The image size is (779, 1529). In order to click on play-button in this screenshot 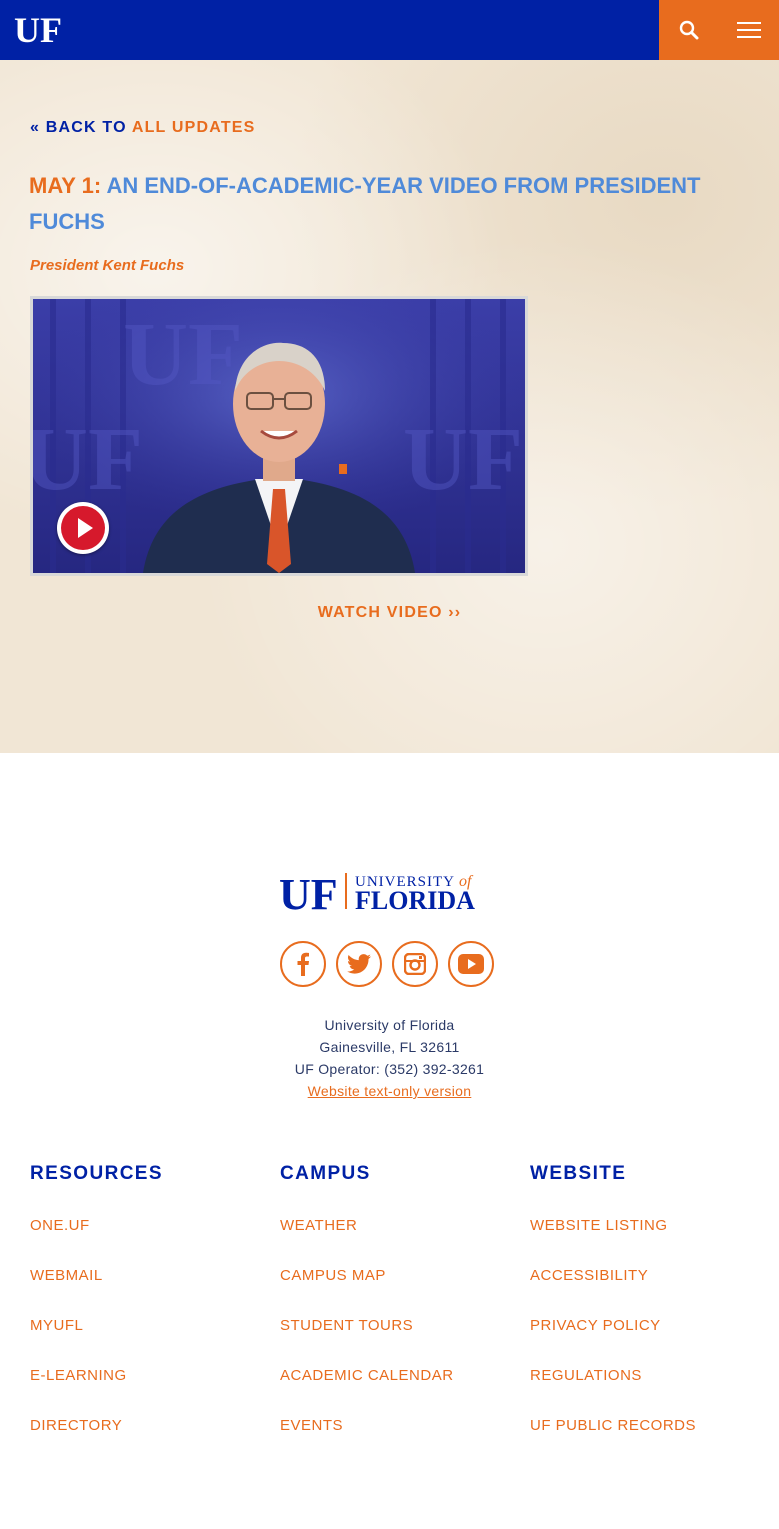, I will do `click(83, 528)`.